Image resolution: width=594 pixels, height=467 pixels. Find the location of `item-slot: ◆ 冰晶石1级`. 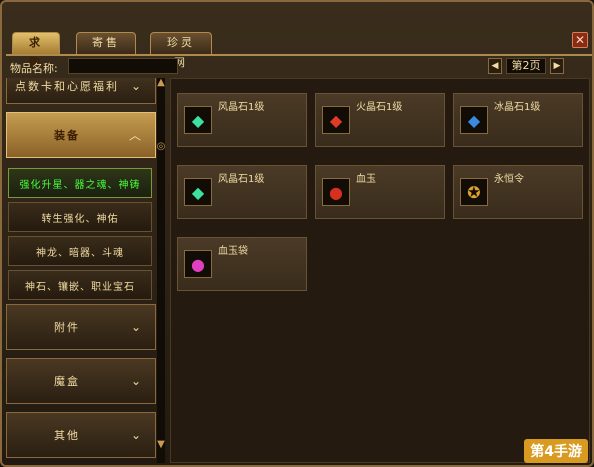

item-slot: ◆ 冰晶石1级 is located at coordinates (518, 120).